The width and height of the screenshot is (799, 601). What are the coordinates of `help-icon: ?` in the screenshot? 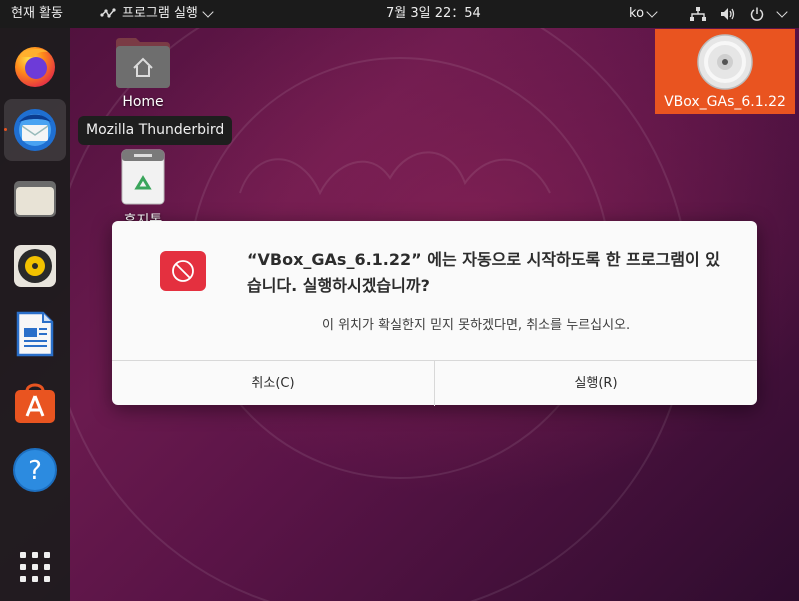 It's located at (35, 470).